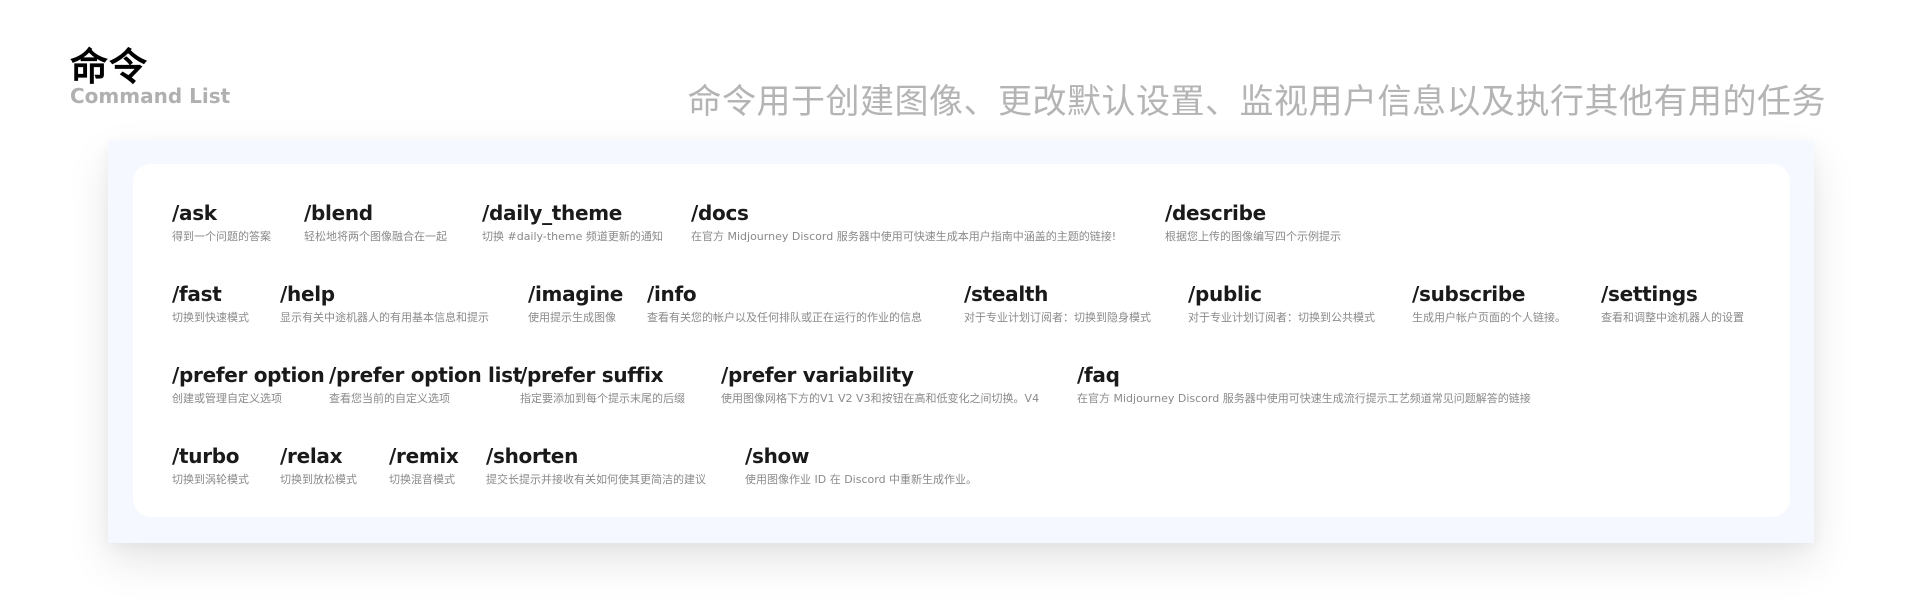 This screenshot has width=1920, height=600. I want to click on command-description: 查看您当前的自定义选项, so click(389, 398).